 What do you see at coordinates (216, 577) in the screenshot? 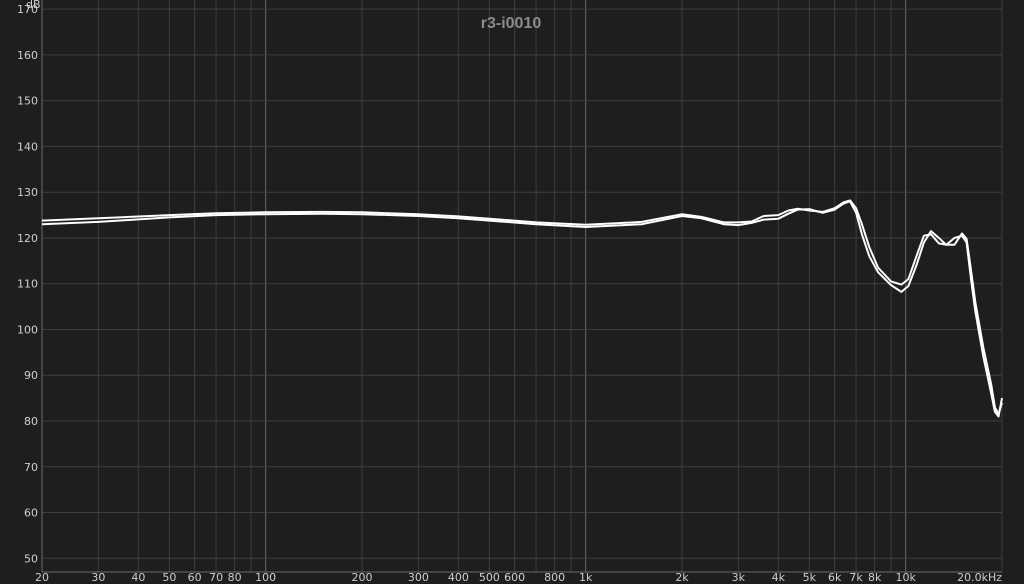
I see `x-tick-label: 70` at bounding box center [216, 577].